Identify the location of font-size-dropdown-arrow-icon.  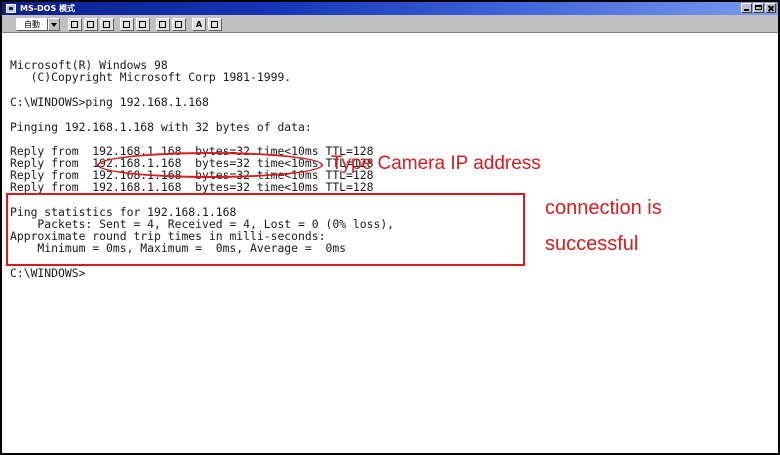
(54, 24).